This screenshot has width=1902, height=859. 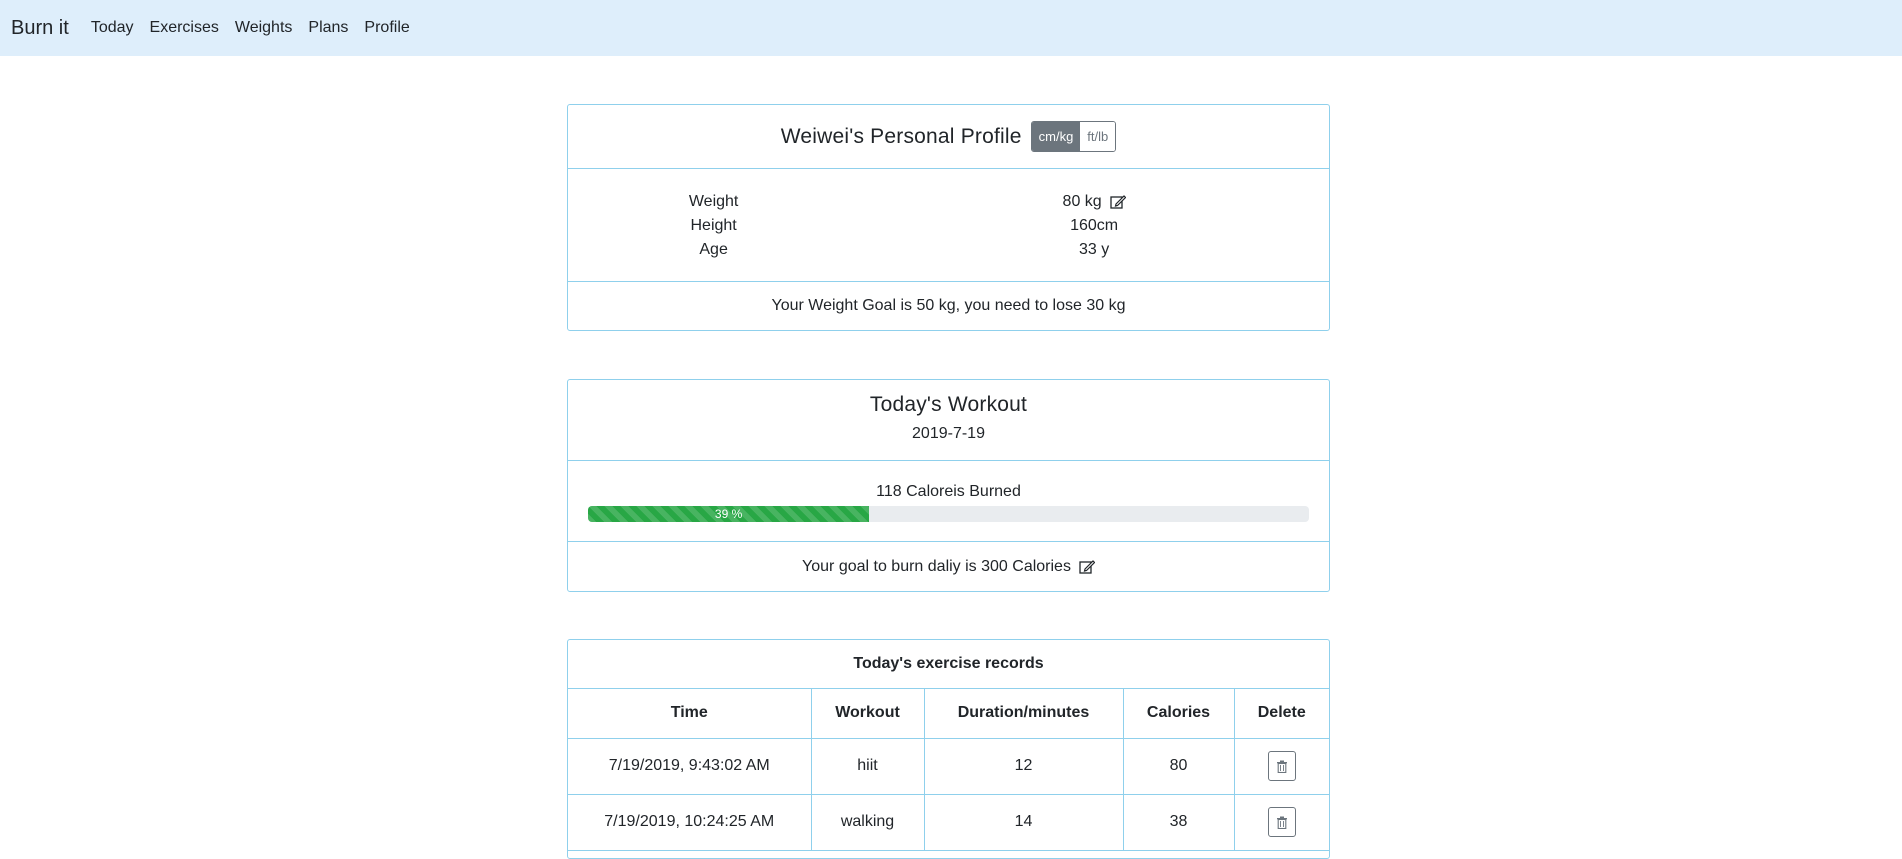 I want to click on daily-goal-section: Your goal to burn daliy is 300 Calories, so click(x=948, y=566).